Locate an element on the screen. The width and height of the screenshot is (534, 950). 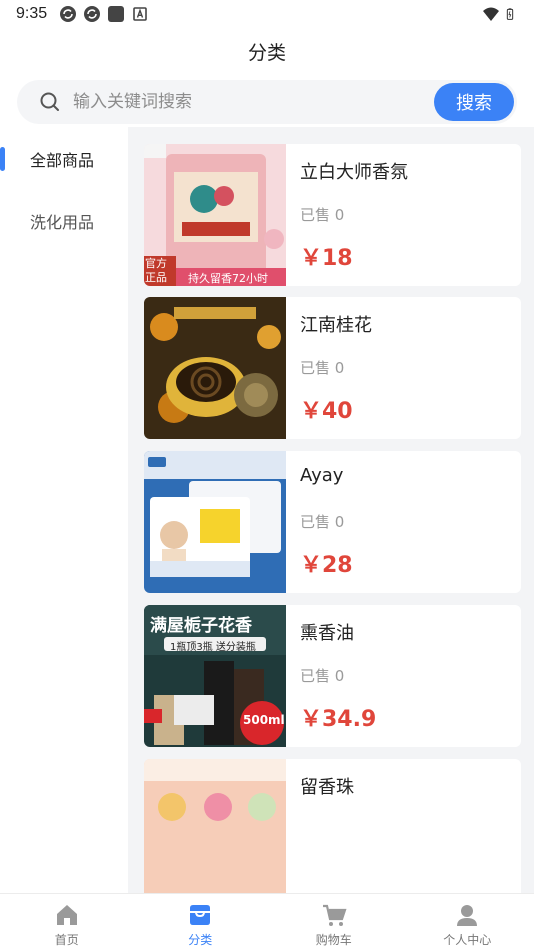
product-price: ￥28 is located at coordinates (326, 565).